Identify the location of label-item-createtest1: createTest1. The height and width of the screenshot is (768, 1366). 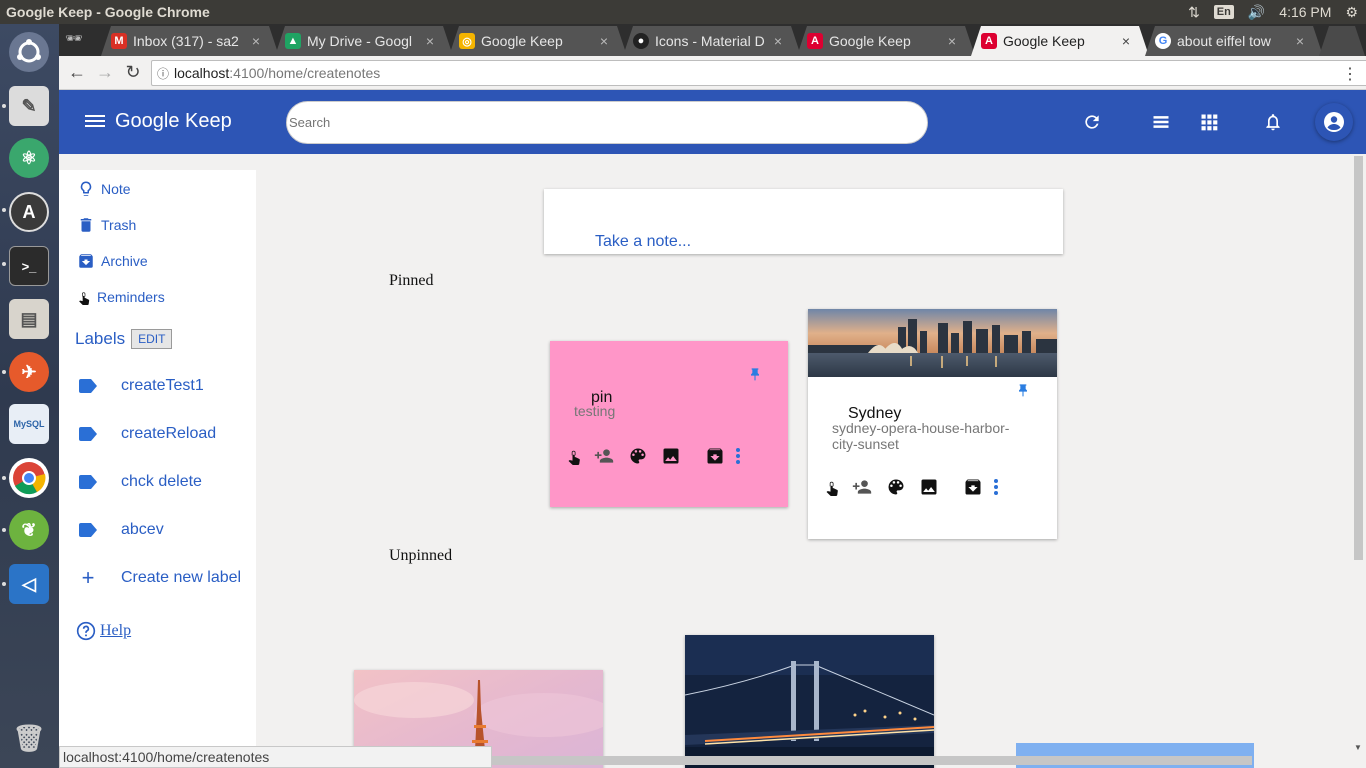
(141, 386).